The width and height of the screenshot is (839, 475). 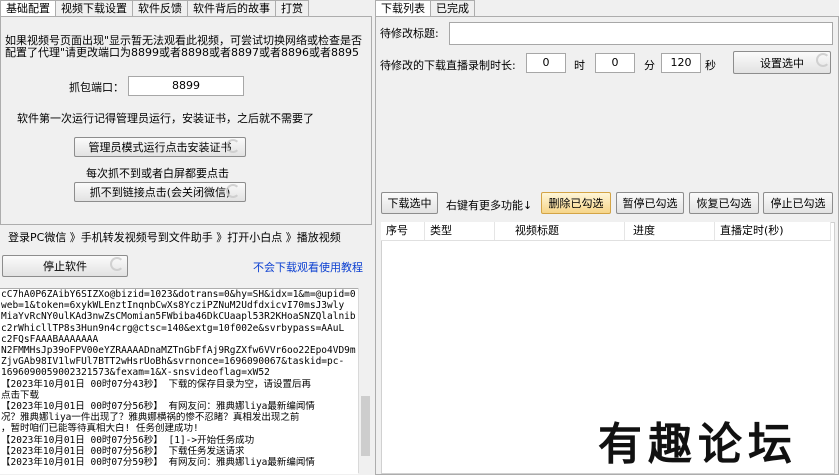 What do you see at coordinates (365, 380) in the screenshot?
I see `log-scrollbar` at bounding box center [365, 380].